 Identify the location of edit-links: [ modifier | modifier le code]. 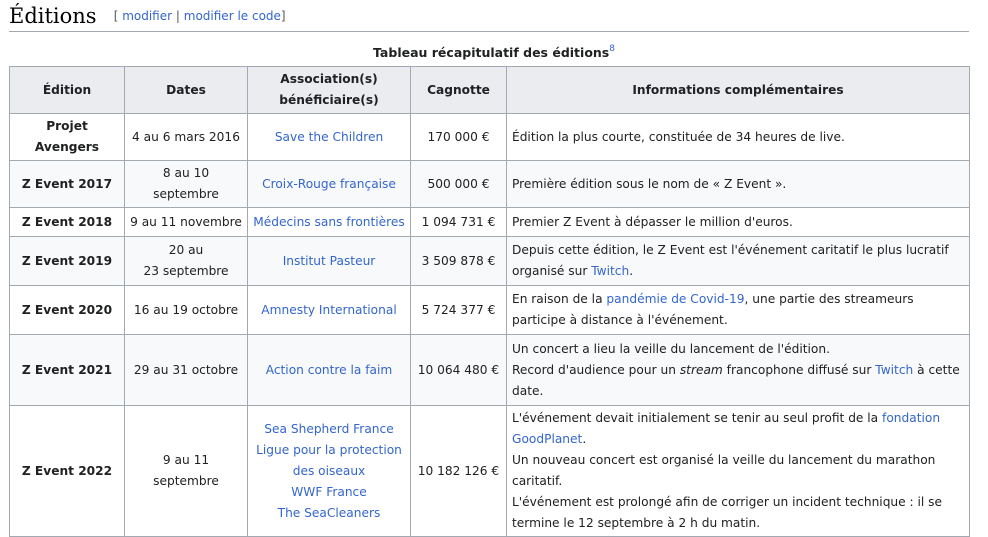
(200, 16).